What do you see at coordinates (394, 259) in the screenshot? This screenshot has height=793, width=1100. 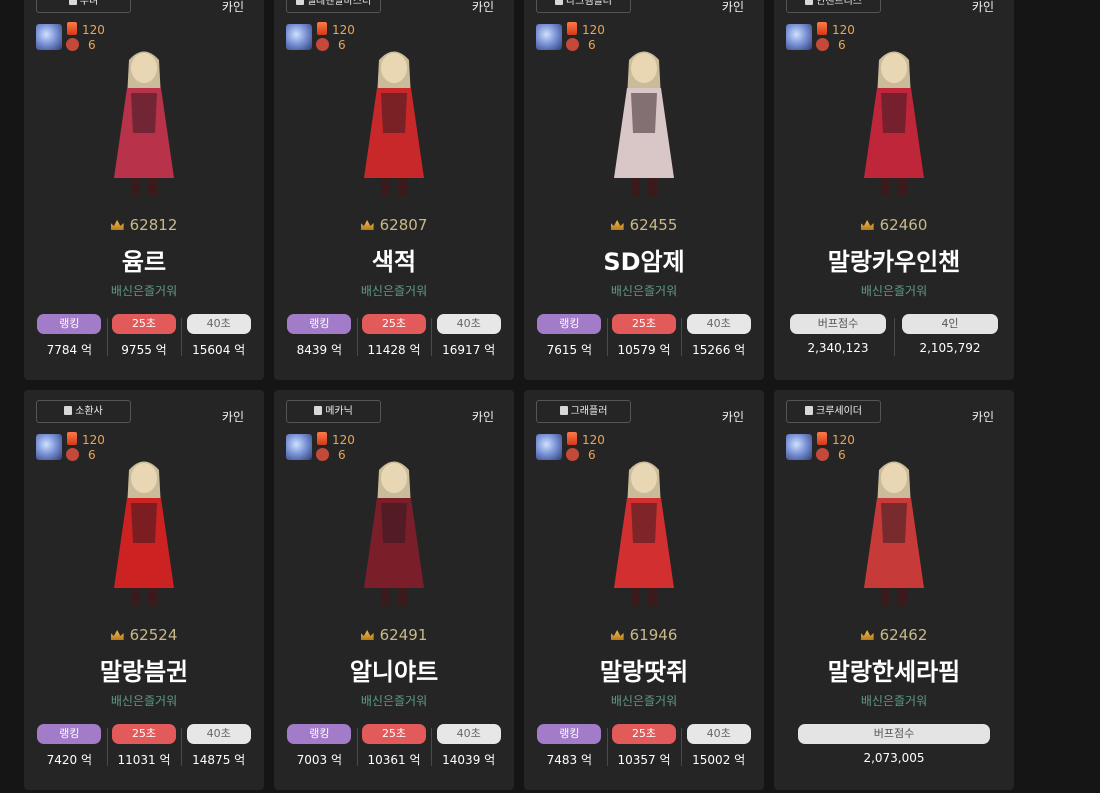 I see `character-name: 색적` at bounding box center [394, 259].